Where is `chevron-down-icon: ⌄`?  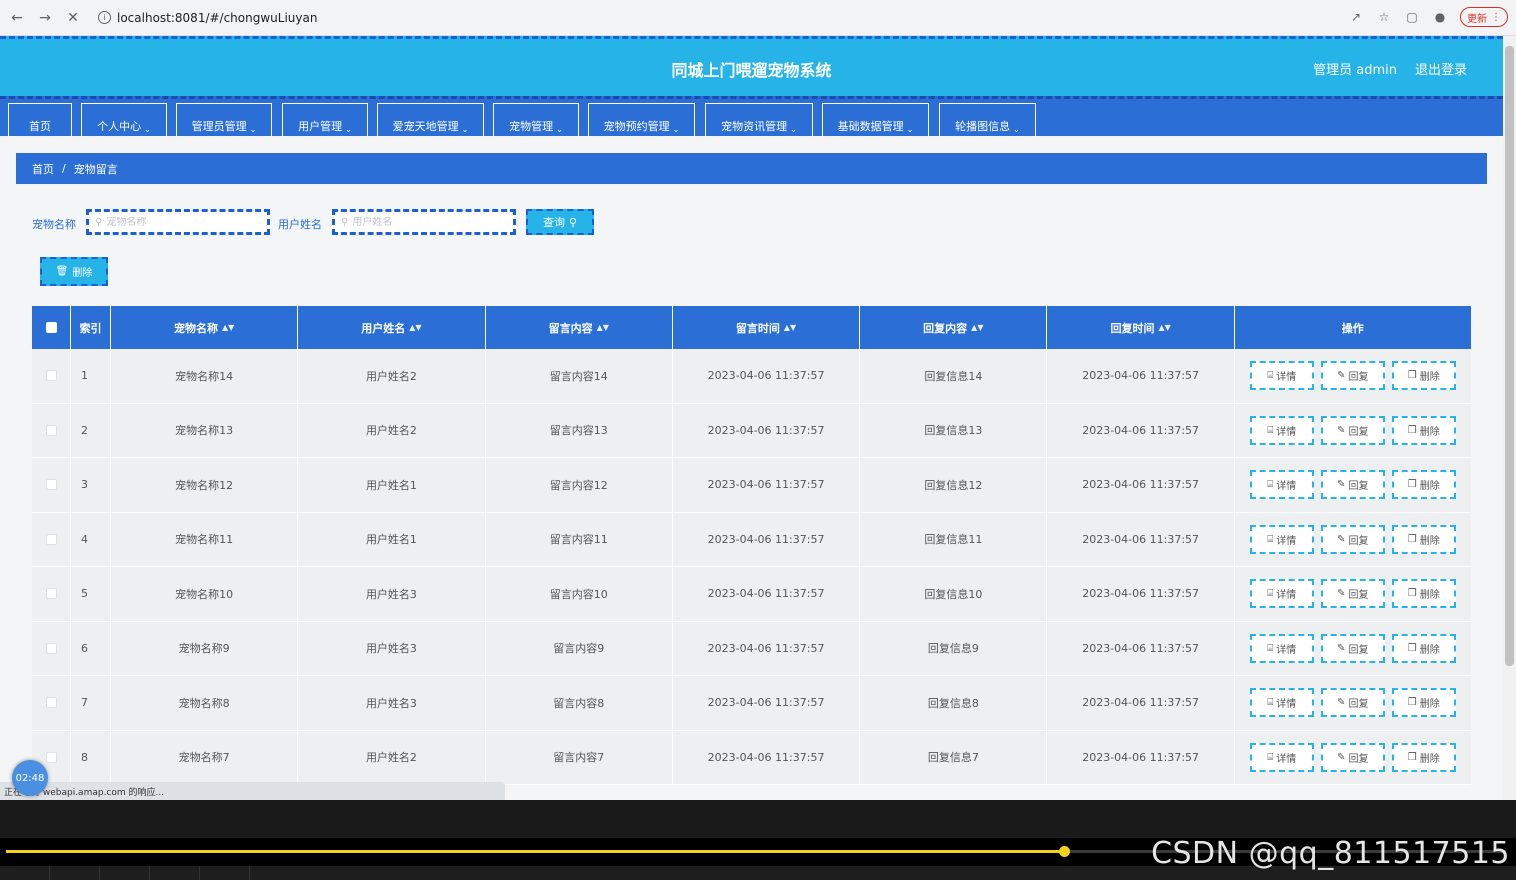
chevron-down-icon: ⌄ is located at coordinates (1016, 129).